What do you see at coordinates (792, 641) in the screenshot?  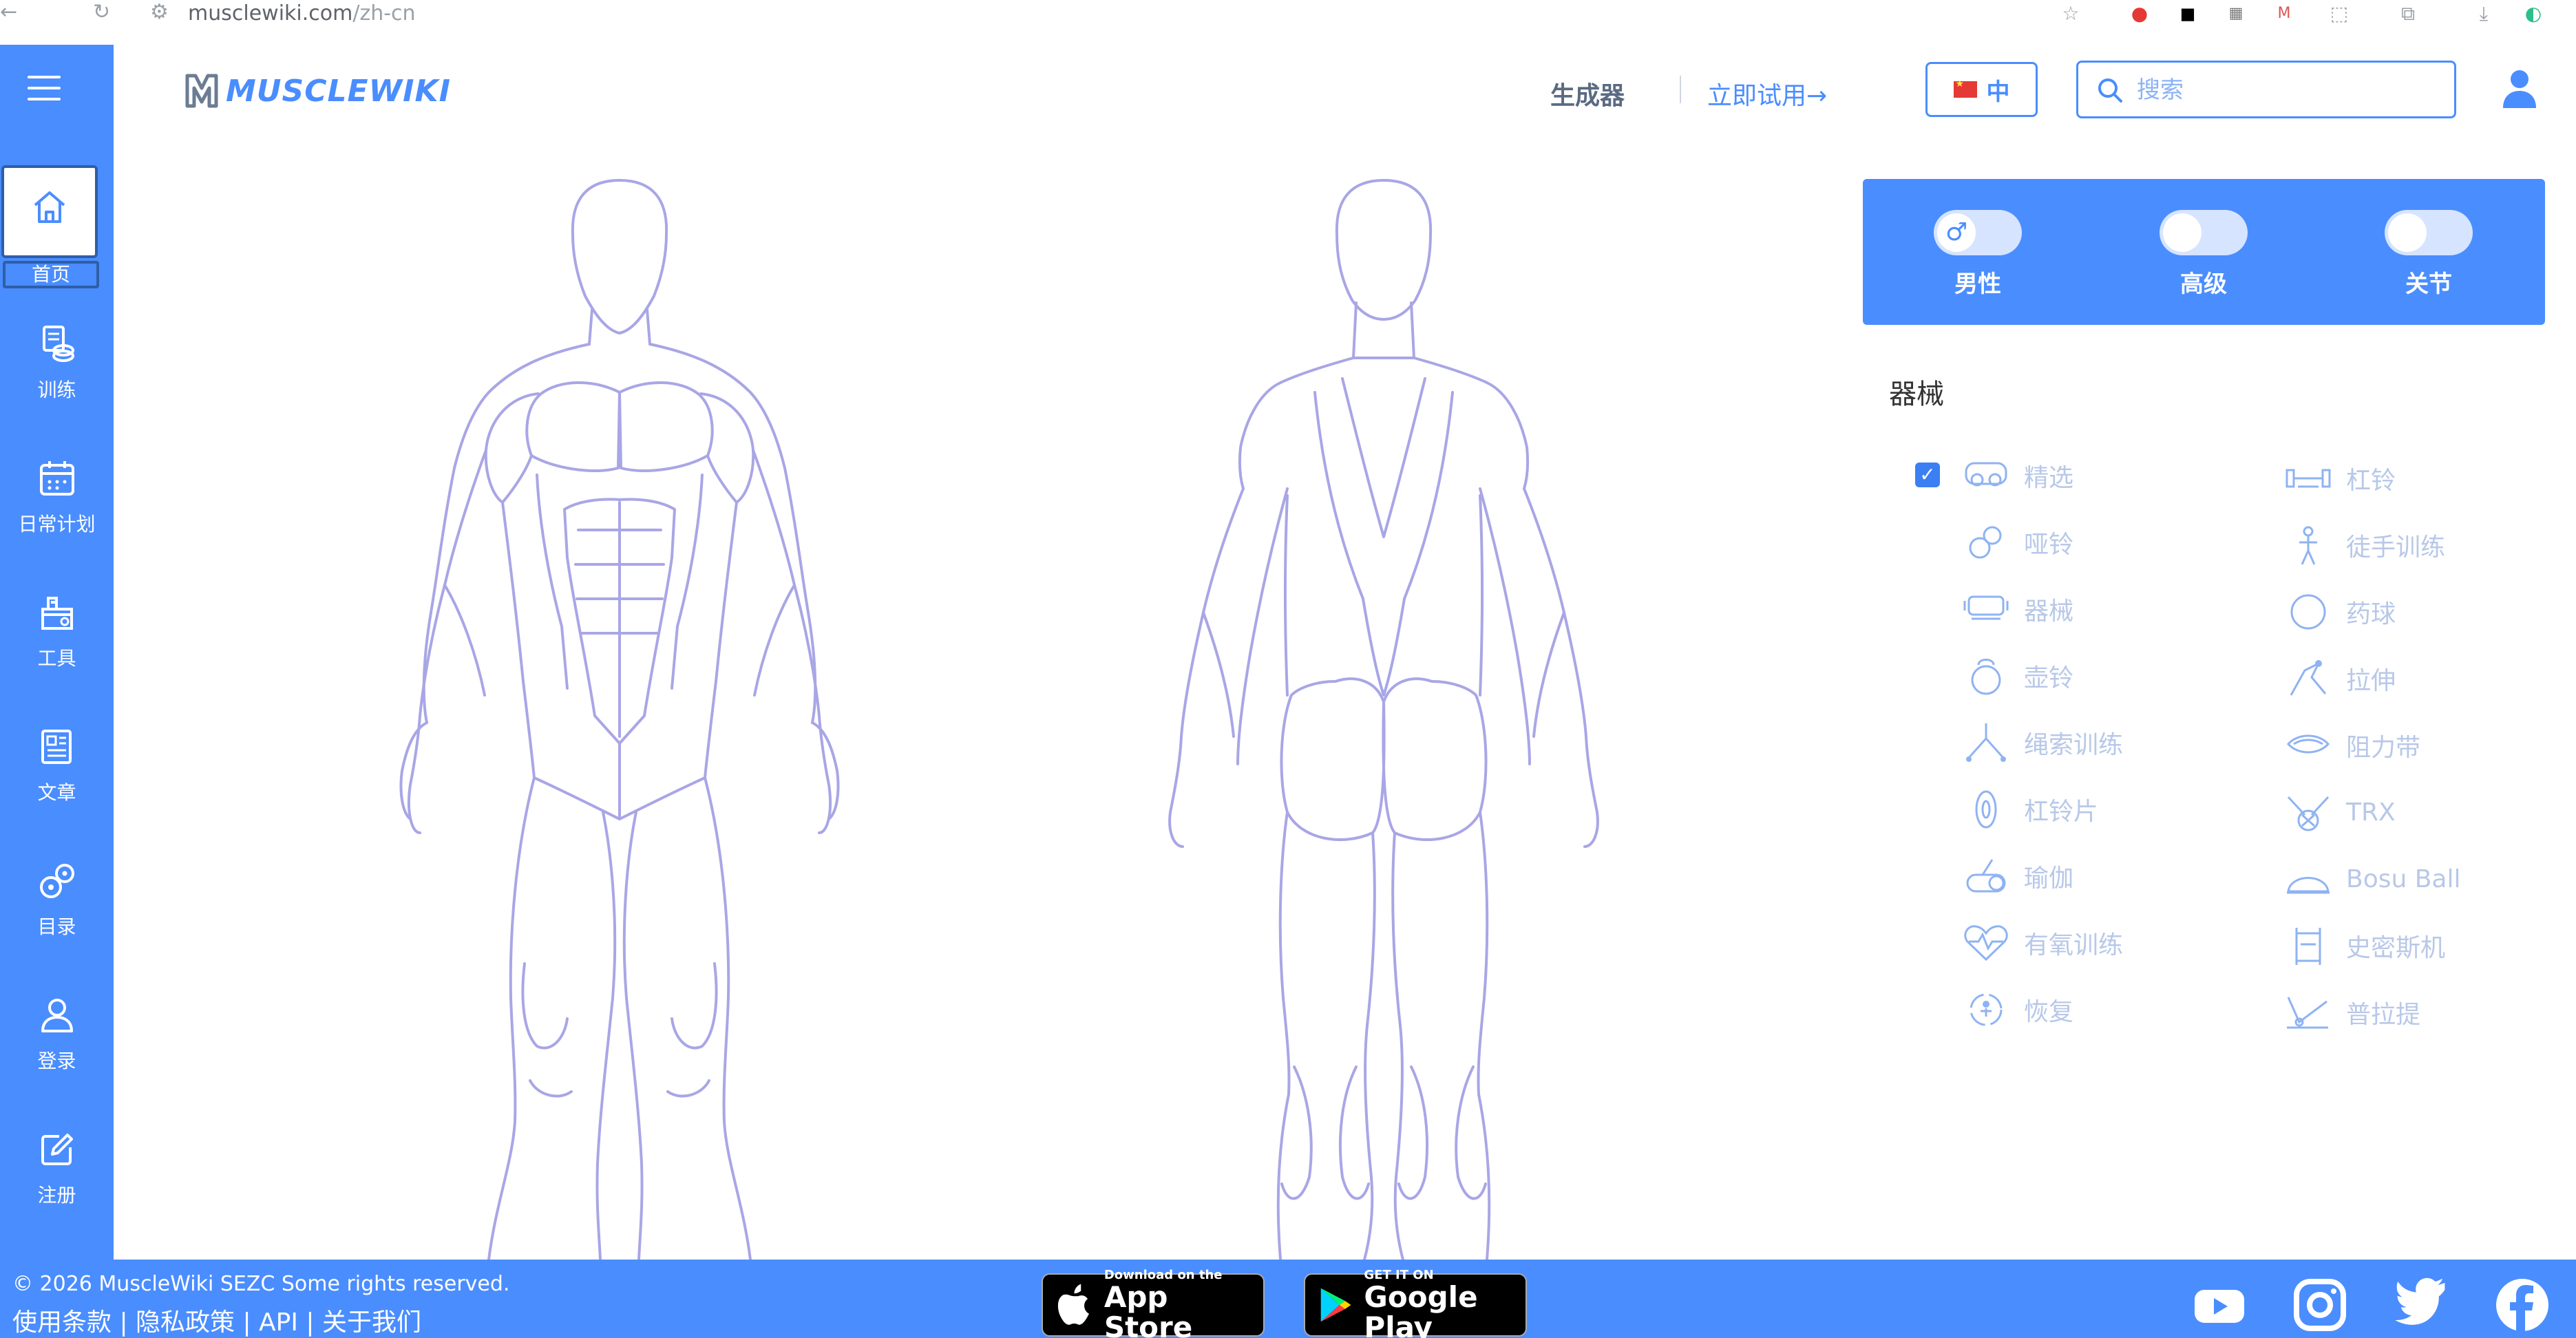 I see `front-right-arm` at bounding box center [792, 641].